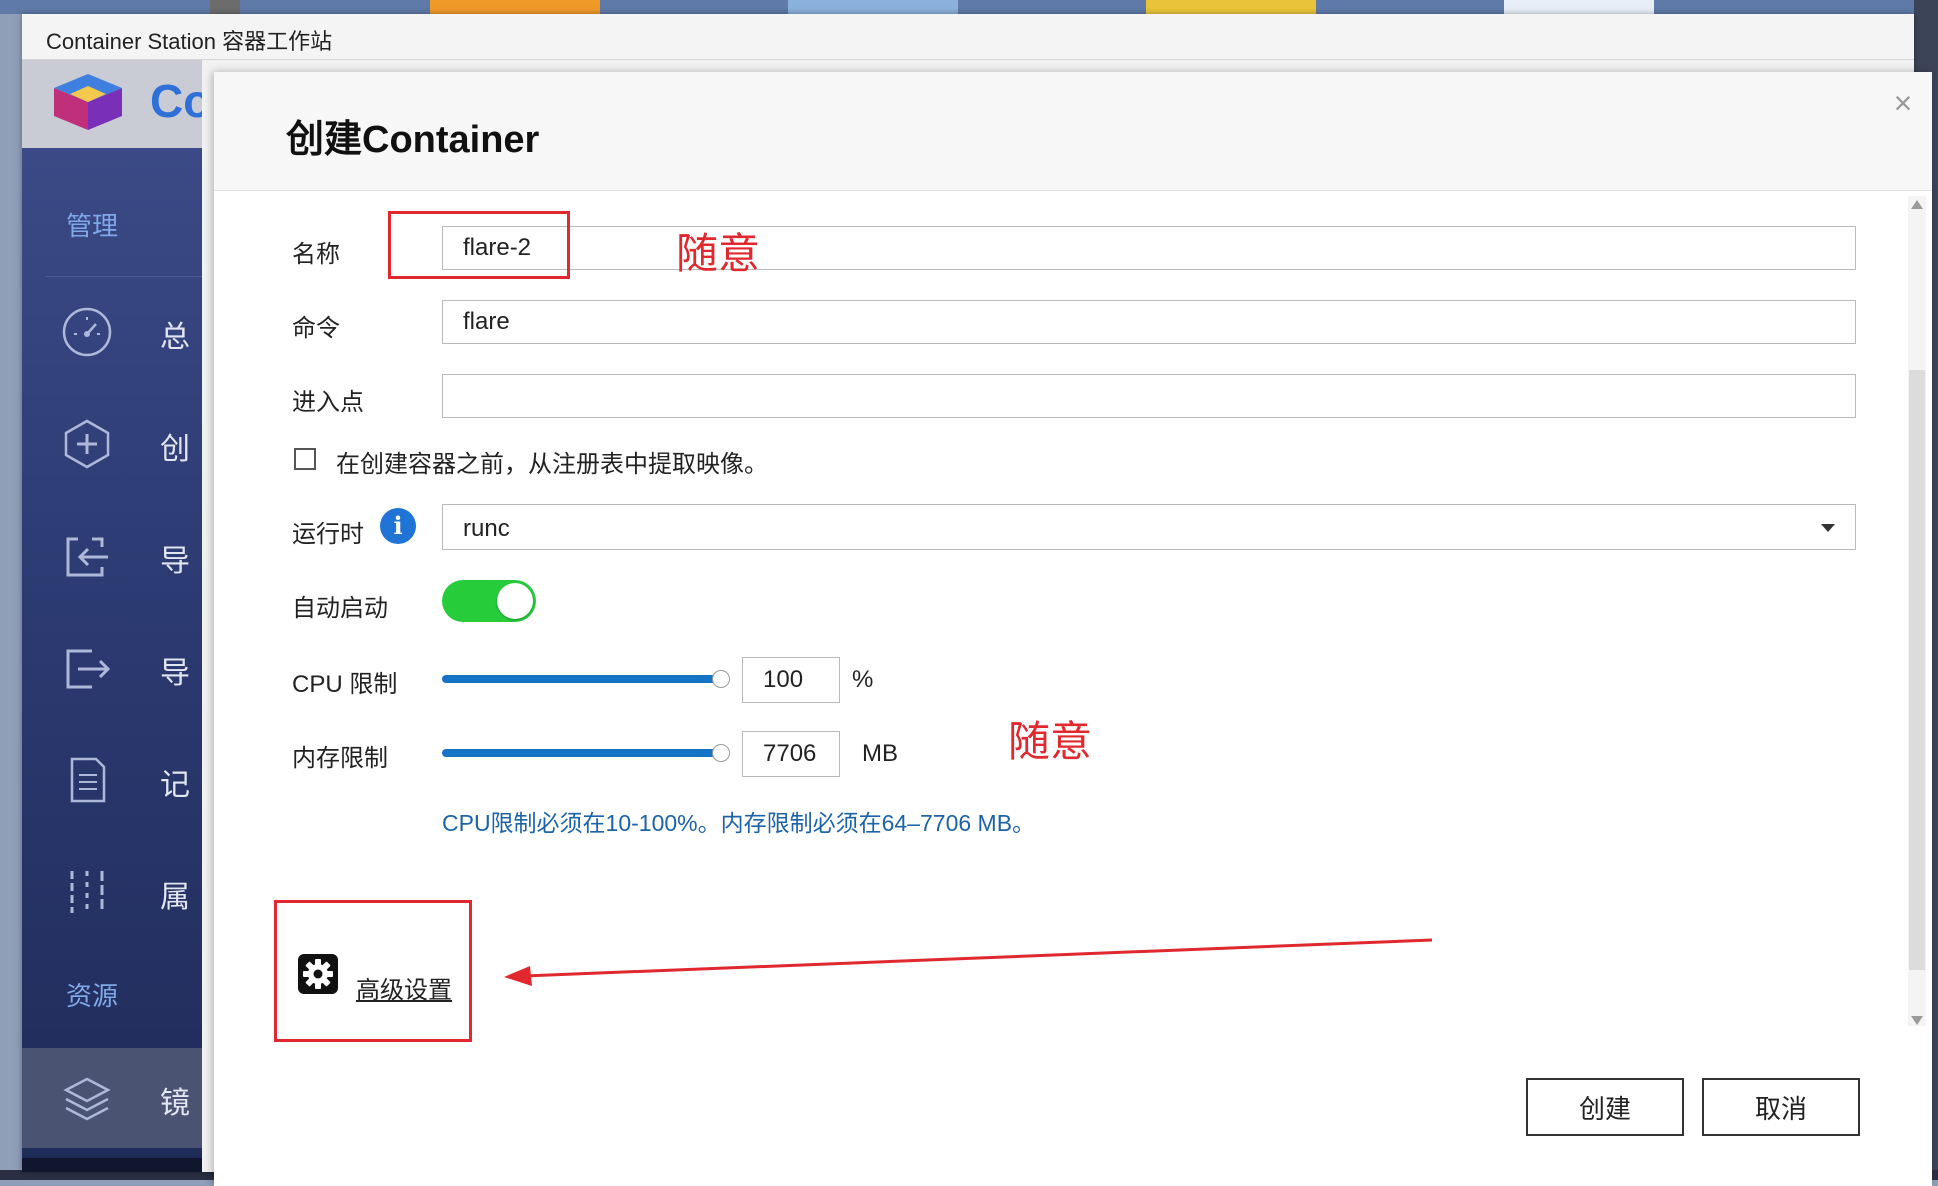  Describe the element at coordinates (87, 892) in the screenshot. I see `properties-sliders-icon` at that location.